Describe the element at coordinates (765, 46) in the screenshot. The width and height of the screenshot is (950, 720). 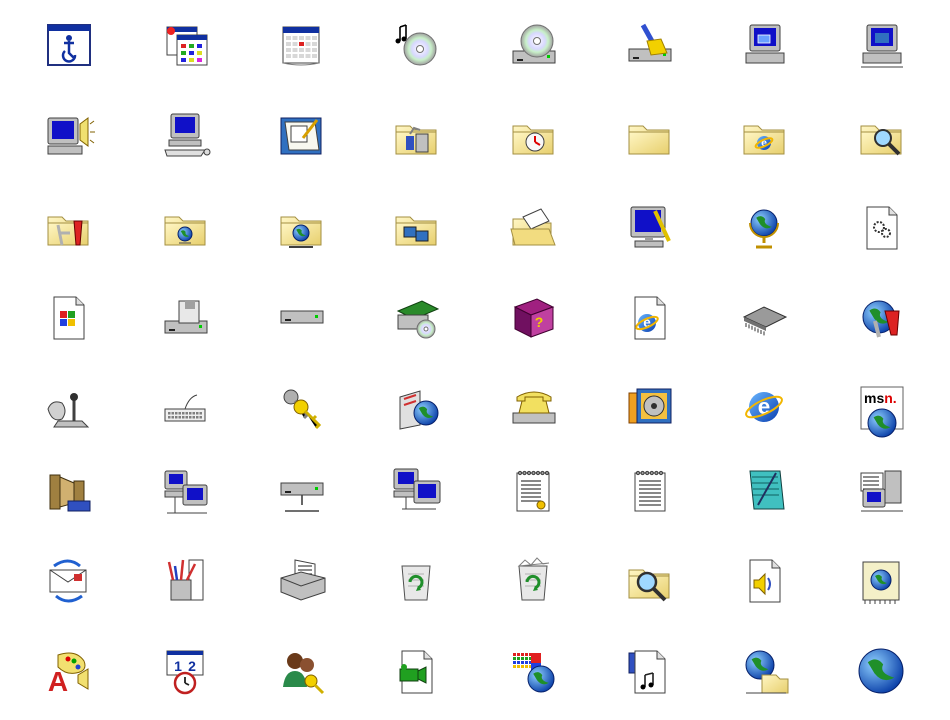
I see `my-computer-icon` at that location.